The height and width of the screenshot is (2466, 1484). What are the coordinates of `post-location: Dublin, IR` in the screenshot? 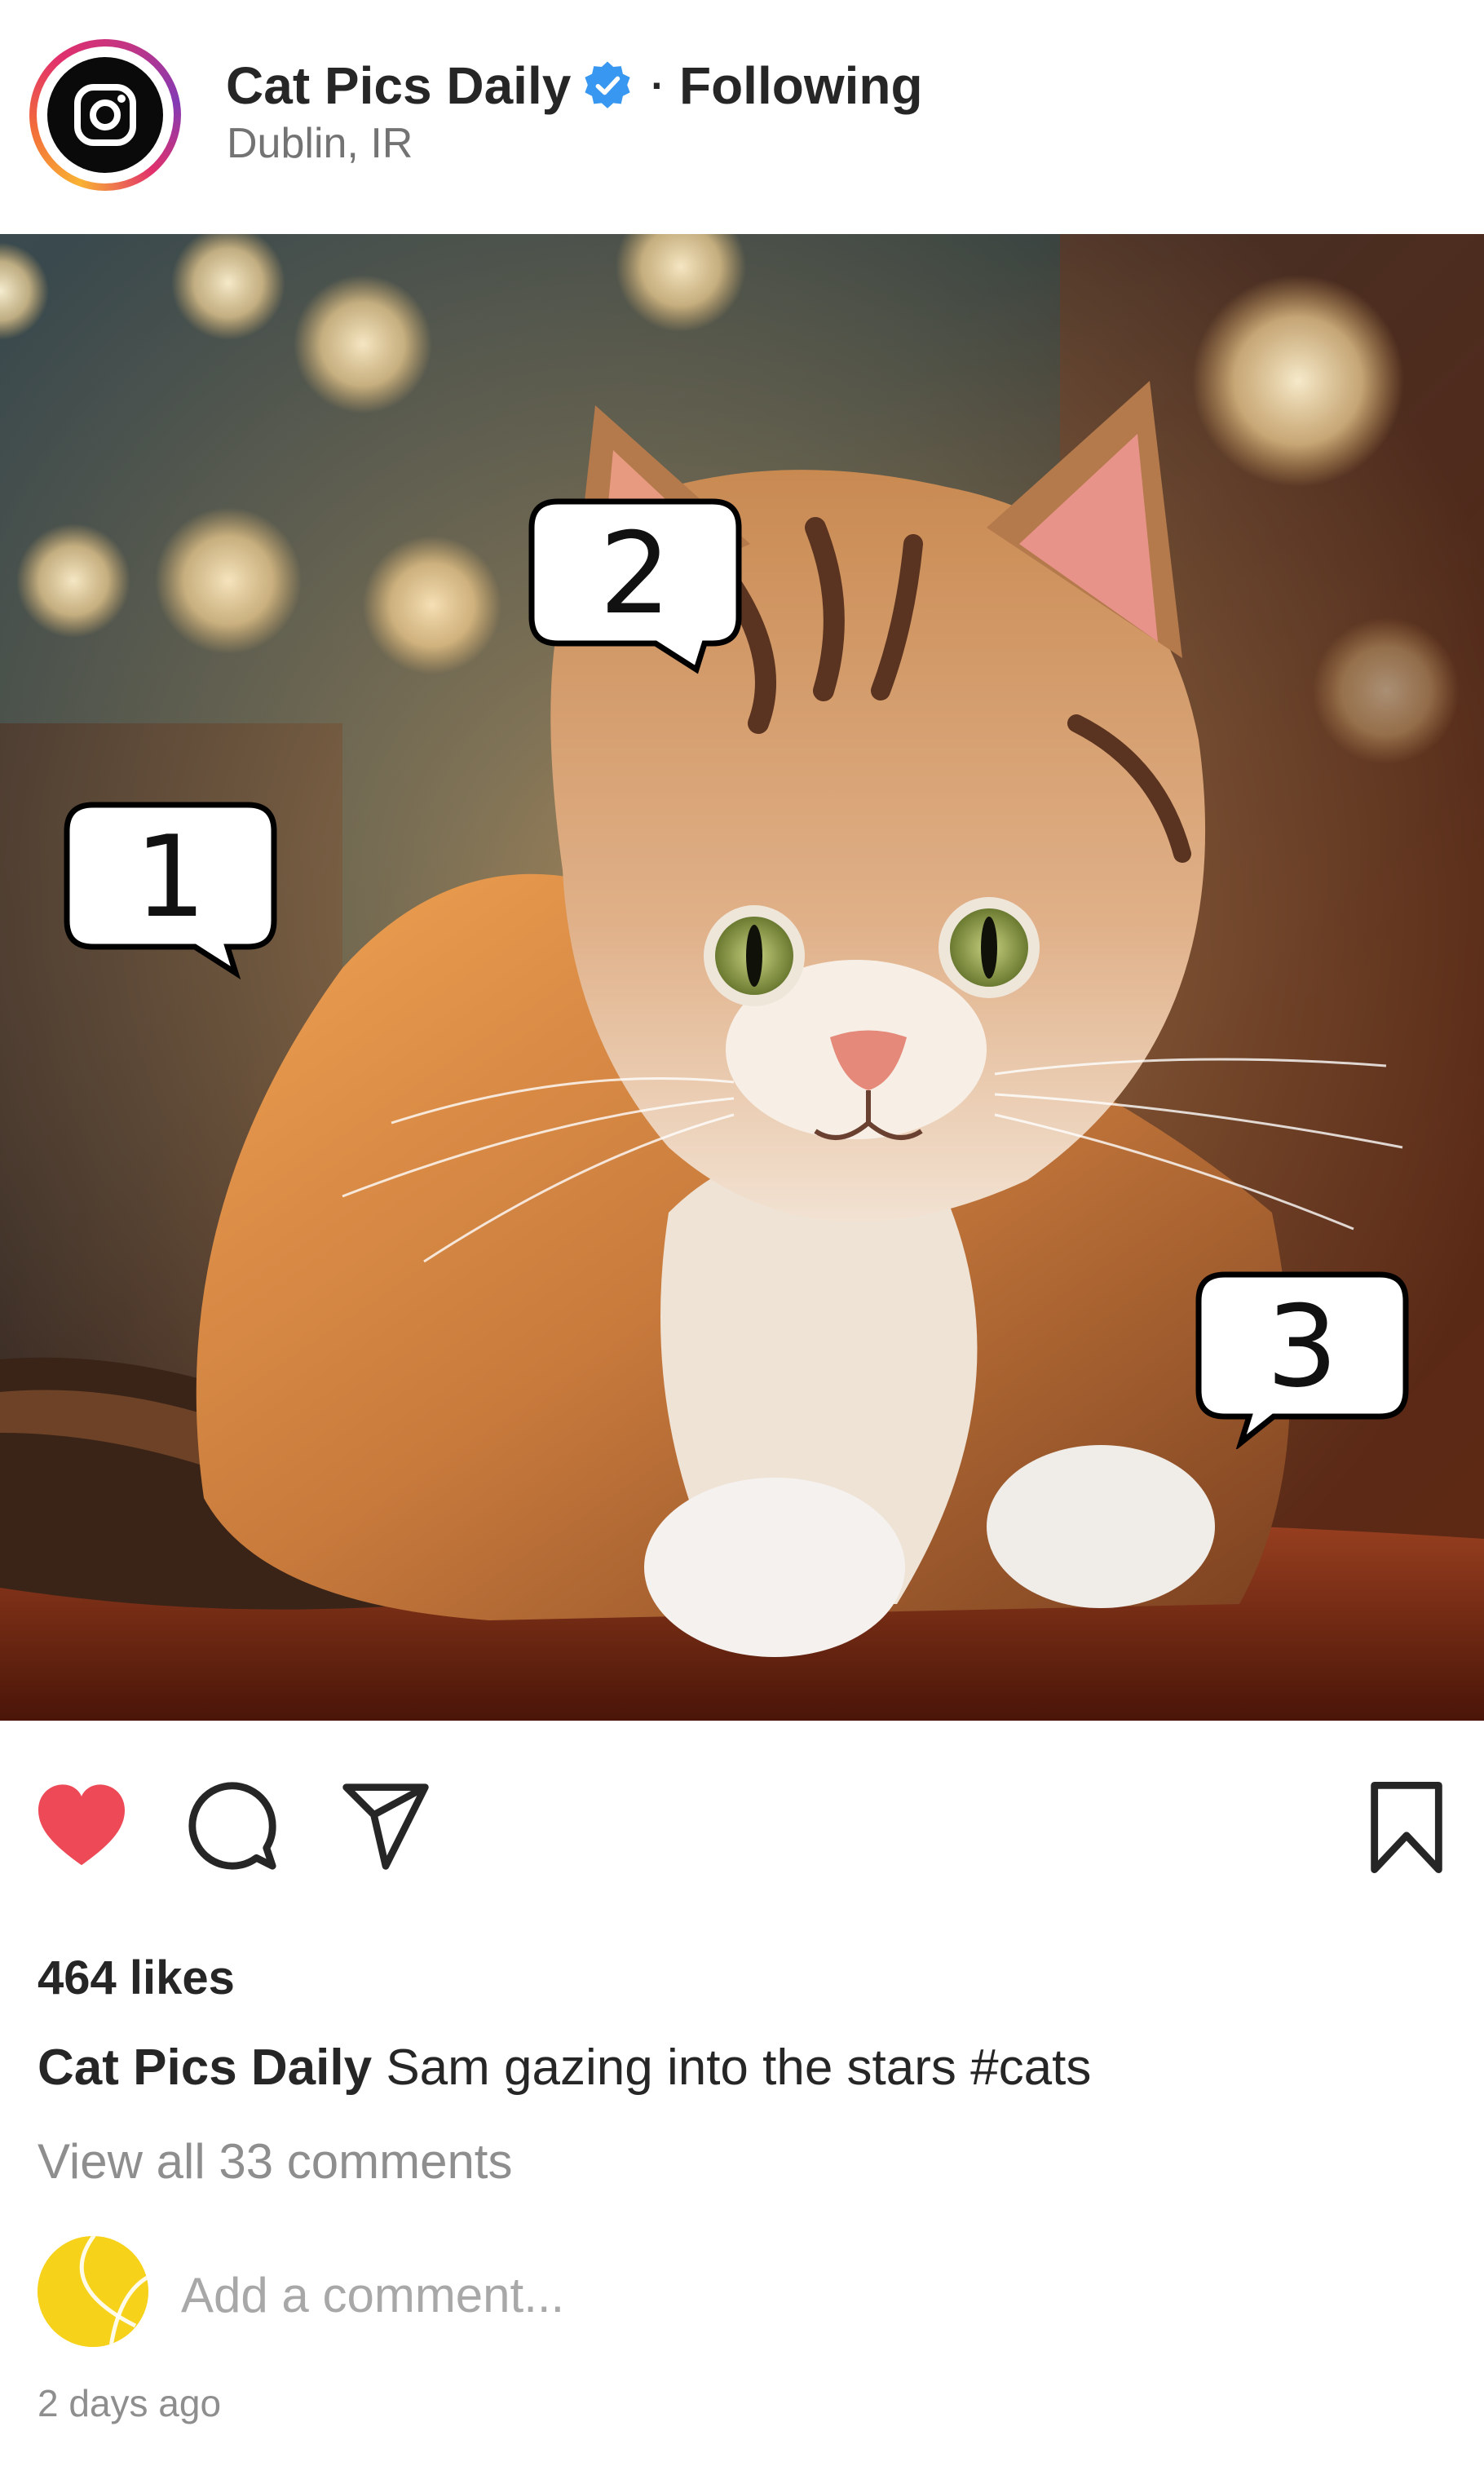 It's located at (320, 143).